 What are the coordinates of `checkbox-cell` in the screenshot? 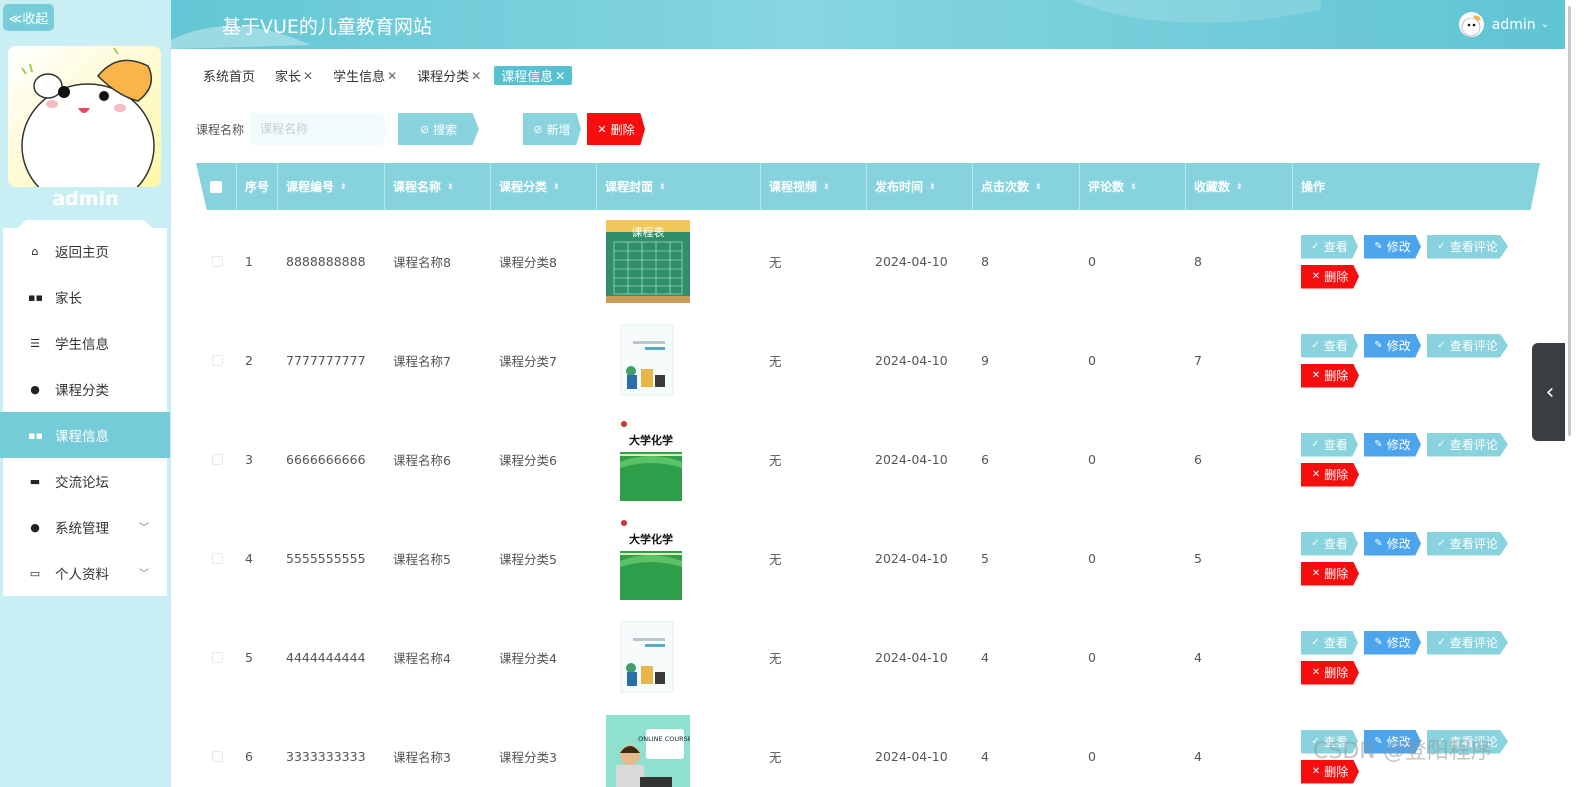 It's located at (216, 657).